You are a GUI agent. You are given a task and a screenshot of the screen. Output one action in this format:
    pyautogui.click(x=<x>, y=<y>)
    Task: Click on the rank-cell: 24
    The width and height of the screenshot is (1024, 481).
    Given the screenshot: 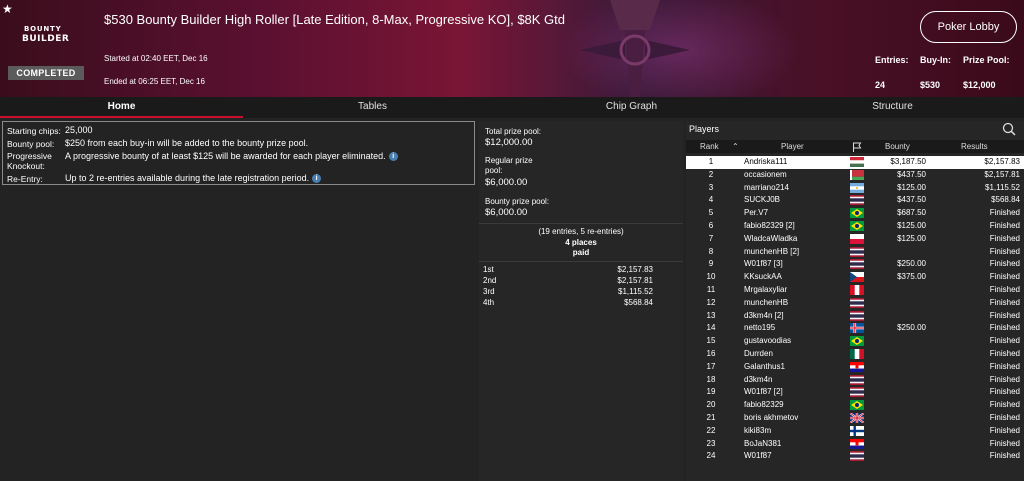 What is the action you would take?
    pyautogui.click(x=711, y=456)
    